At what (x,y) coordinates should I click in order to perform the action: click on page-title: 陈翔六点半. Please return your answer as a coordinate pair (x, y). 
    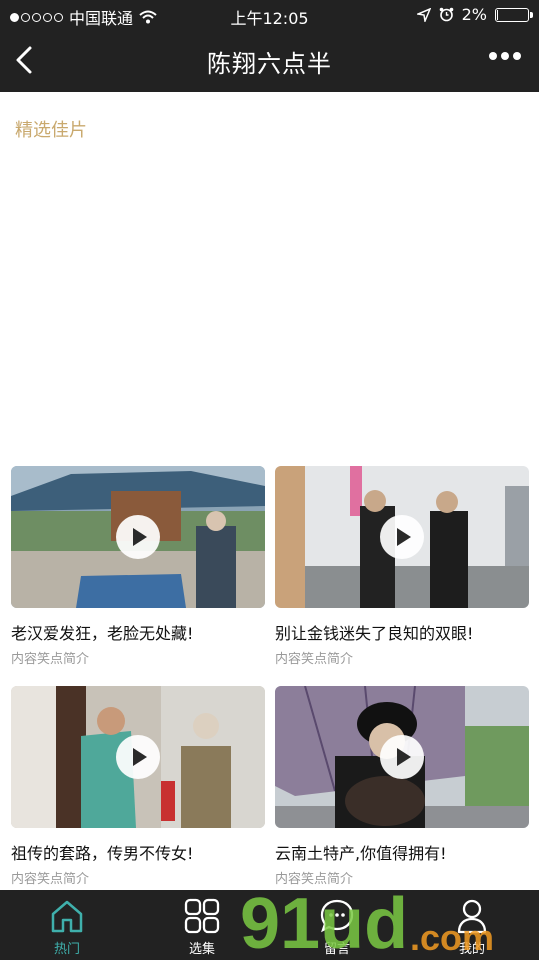
    Looking at the image, I should click on (269, 64).